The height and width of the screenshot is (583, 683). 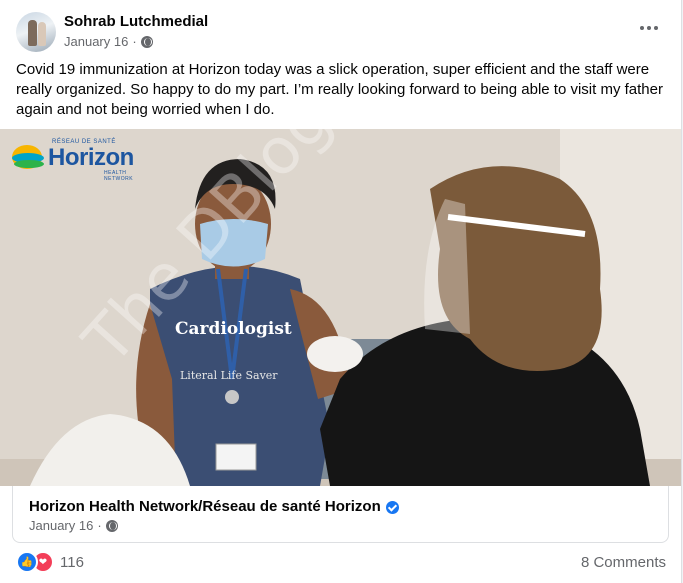 I want to click on post-meta: January 16 ·, so click(x=136, y=42).